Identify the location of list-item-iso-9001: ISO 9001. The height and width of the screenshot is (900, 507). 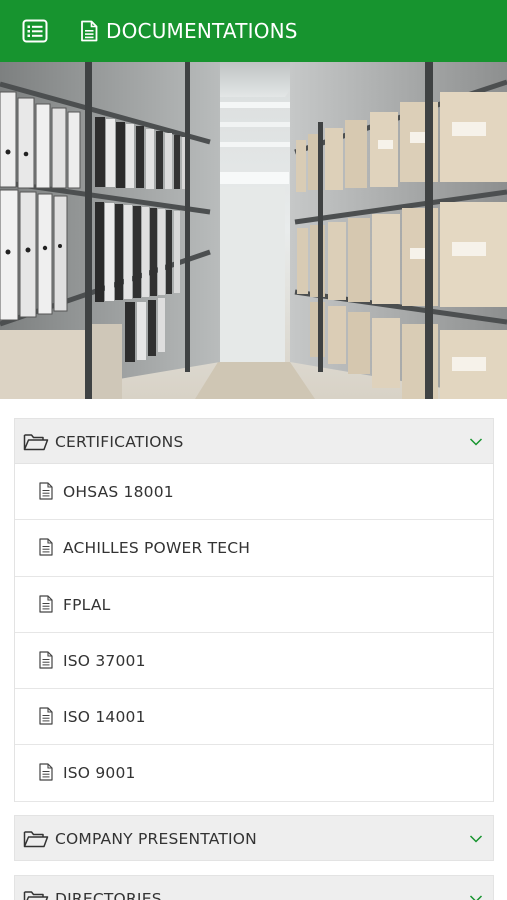
(254, 773).